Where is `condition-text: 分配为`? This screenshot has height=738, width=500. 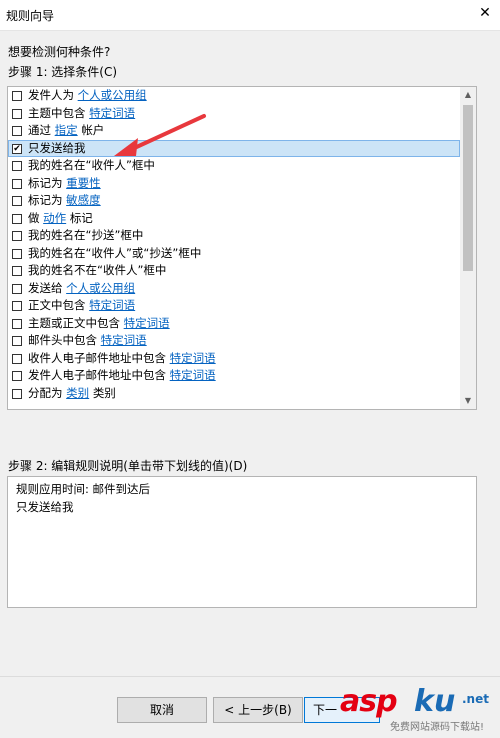 condition-text: 分配为 is located at coordinates (45, 392).